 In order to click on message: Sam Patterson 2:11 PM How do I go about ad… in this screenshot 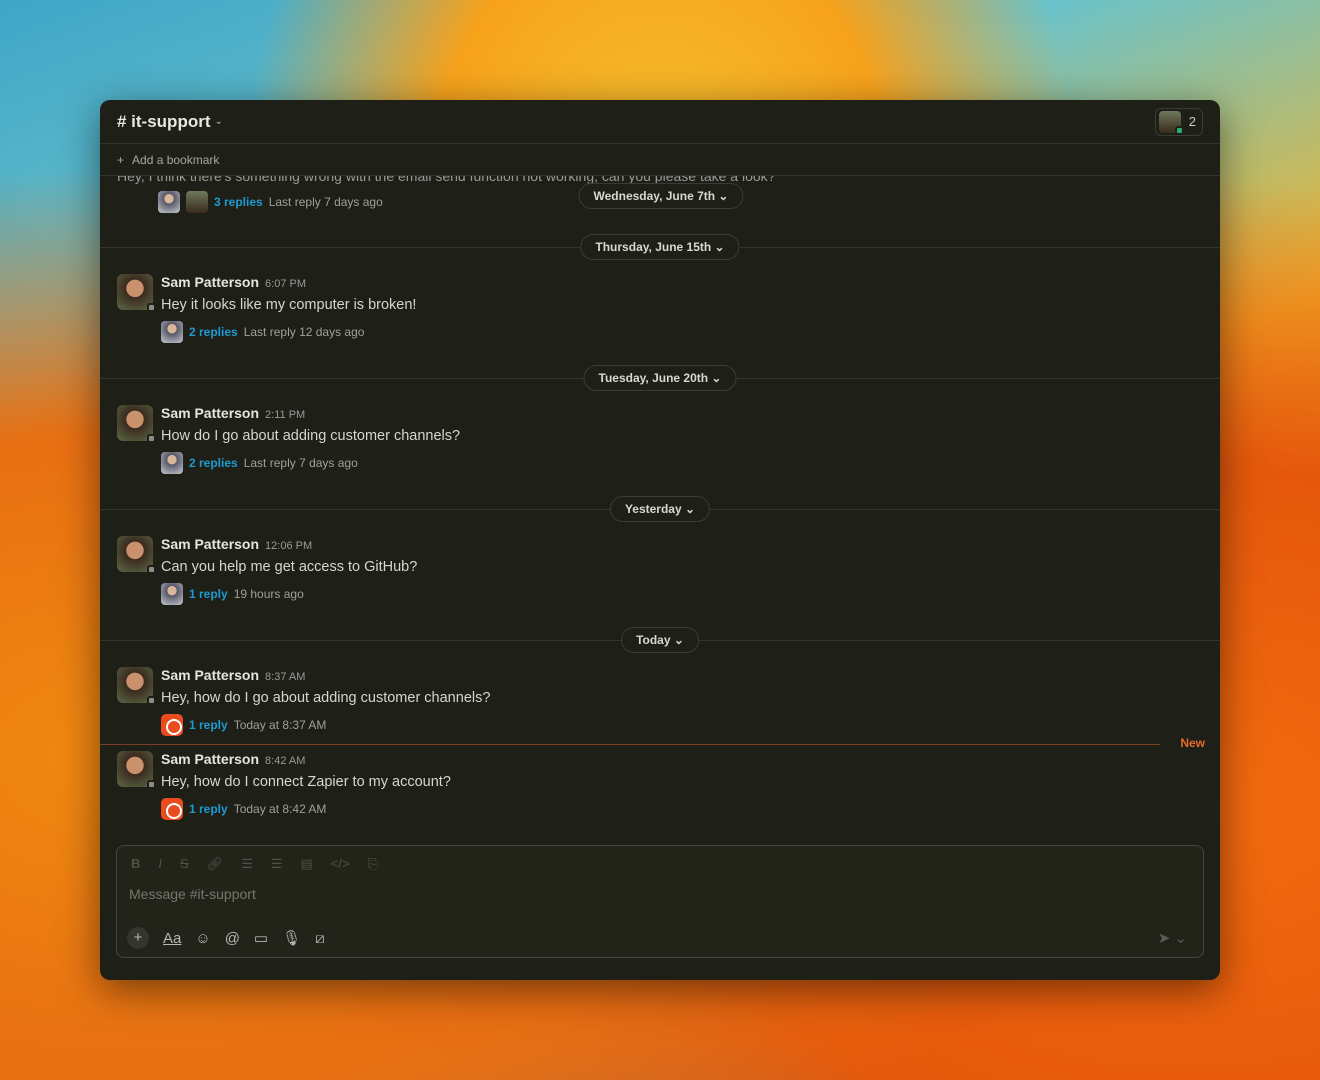, I will do `click(660, 439)`.